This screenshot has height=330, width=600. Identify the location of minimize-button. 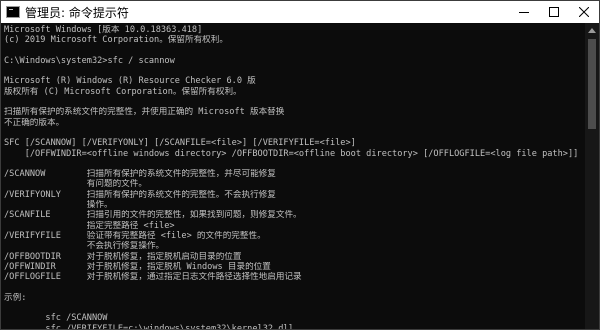
(524, 12).